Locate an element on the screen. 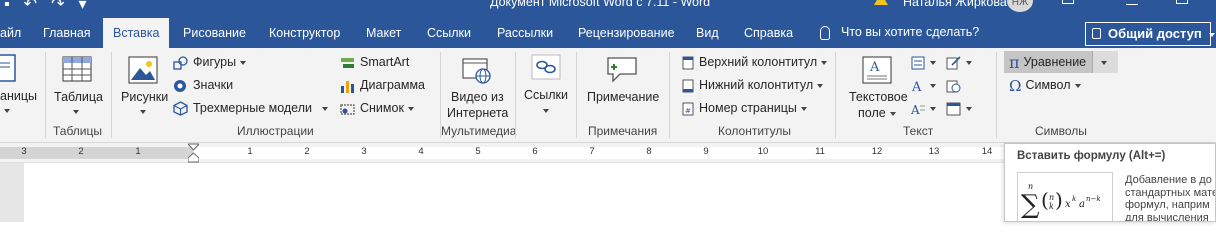 This screenshot has width=1216, height=240. group-separator is located at coordinates (45, 95).